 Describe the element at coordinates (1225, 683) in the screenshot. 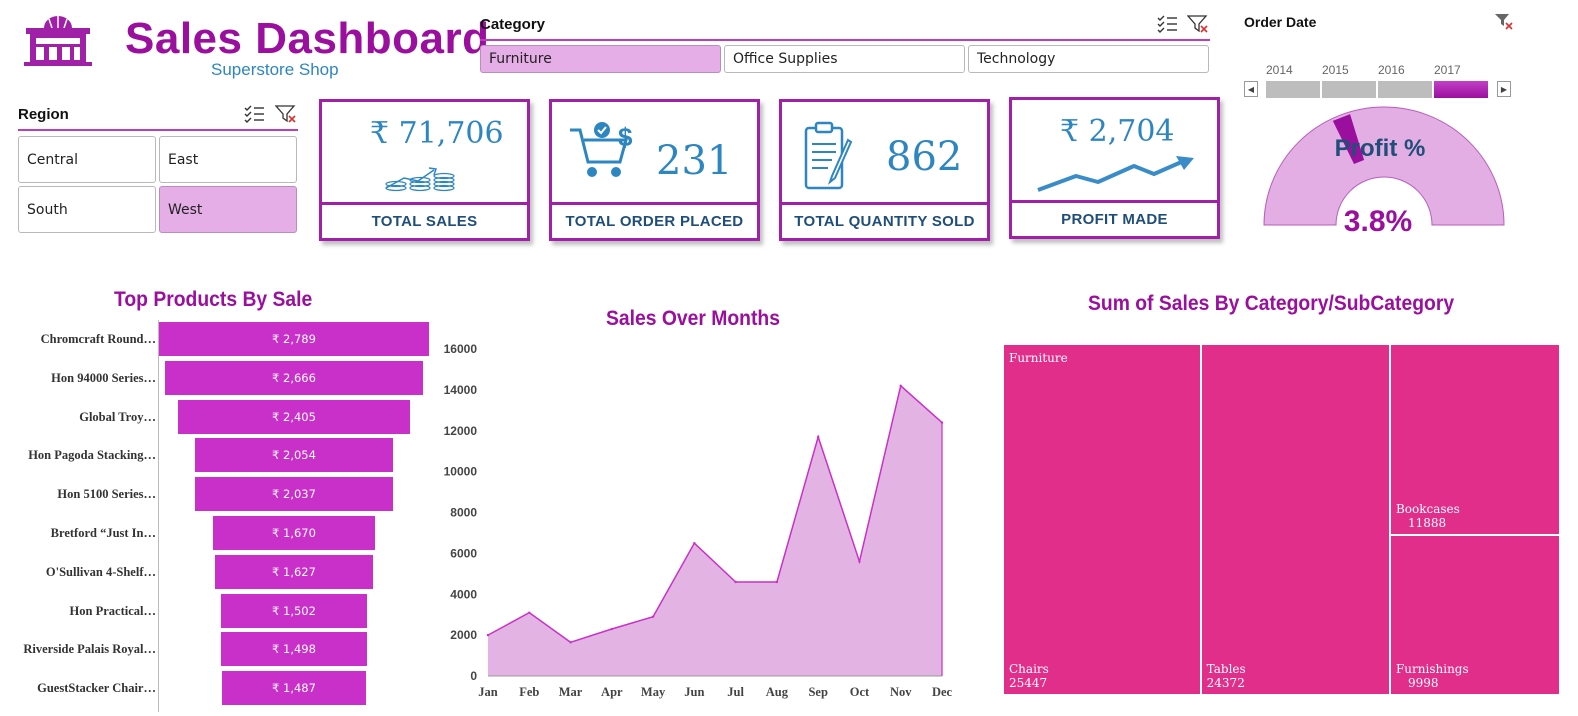

I see `treemap-item-value: 24372` at that location.